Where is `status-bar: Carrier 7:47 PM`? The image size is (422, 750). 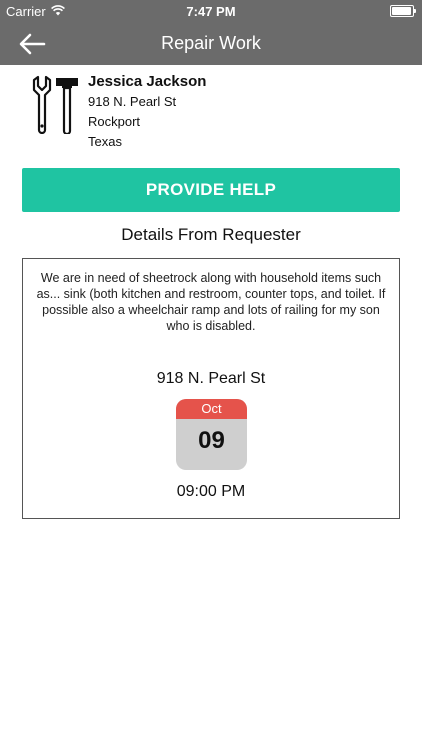 status-bar: Carrier 7:47 PM is located at coordinates (211, 11).